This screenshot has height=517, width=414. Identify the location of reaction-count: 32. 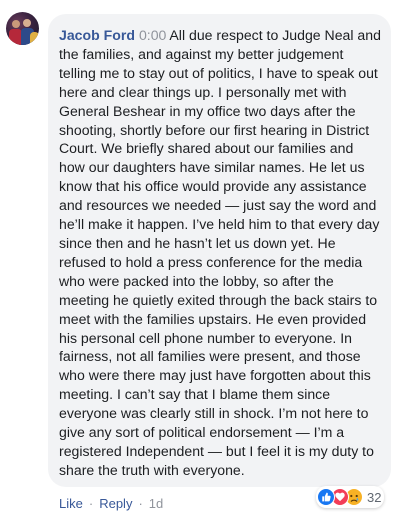
(374, 497).